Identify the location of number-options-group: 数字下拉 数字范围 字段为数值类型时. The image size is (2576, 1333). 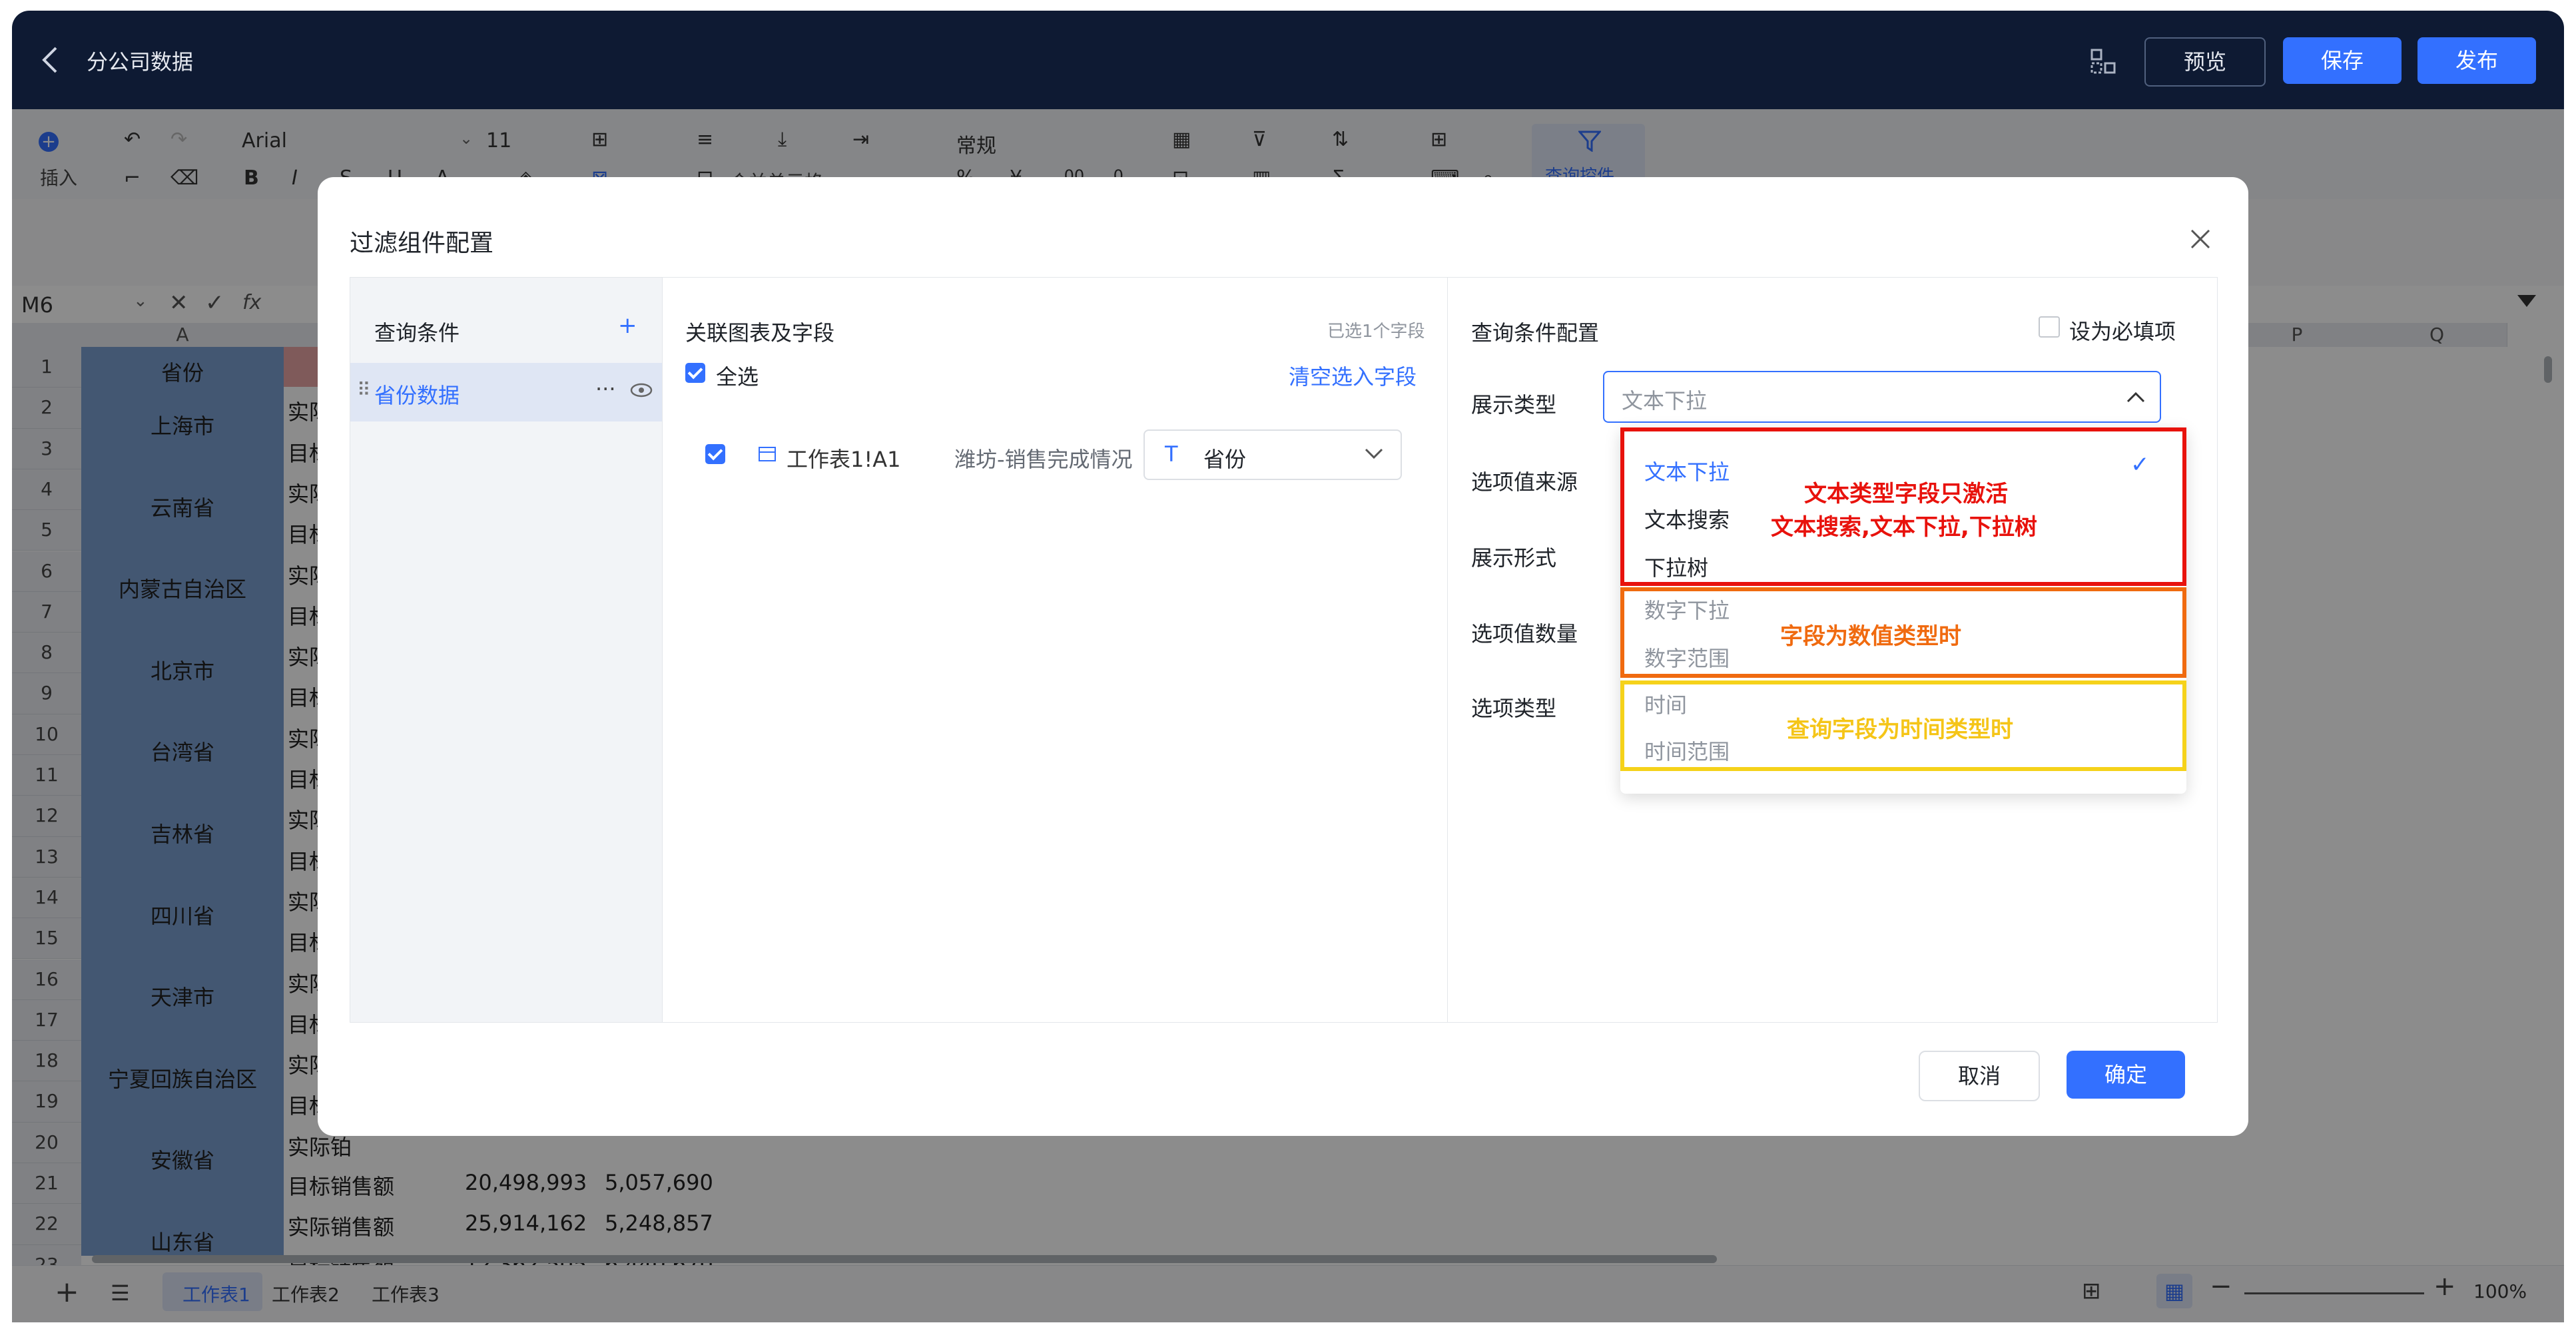
(1903, 633).